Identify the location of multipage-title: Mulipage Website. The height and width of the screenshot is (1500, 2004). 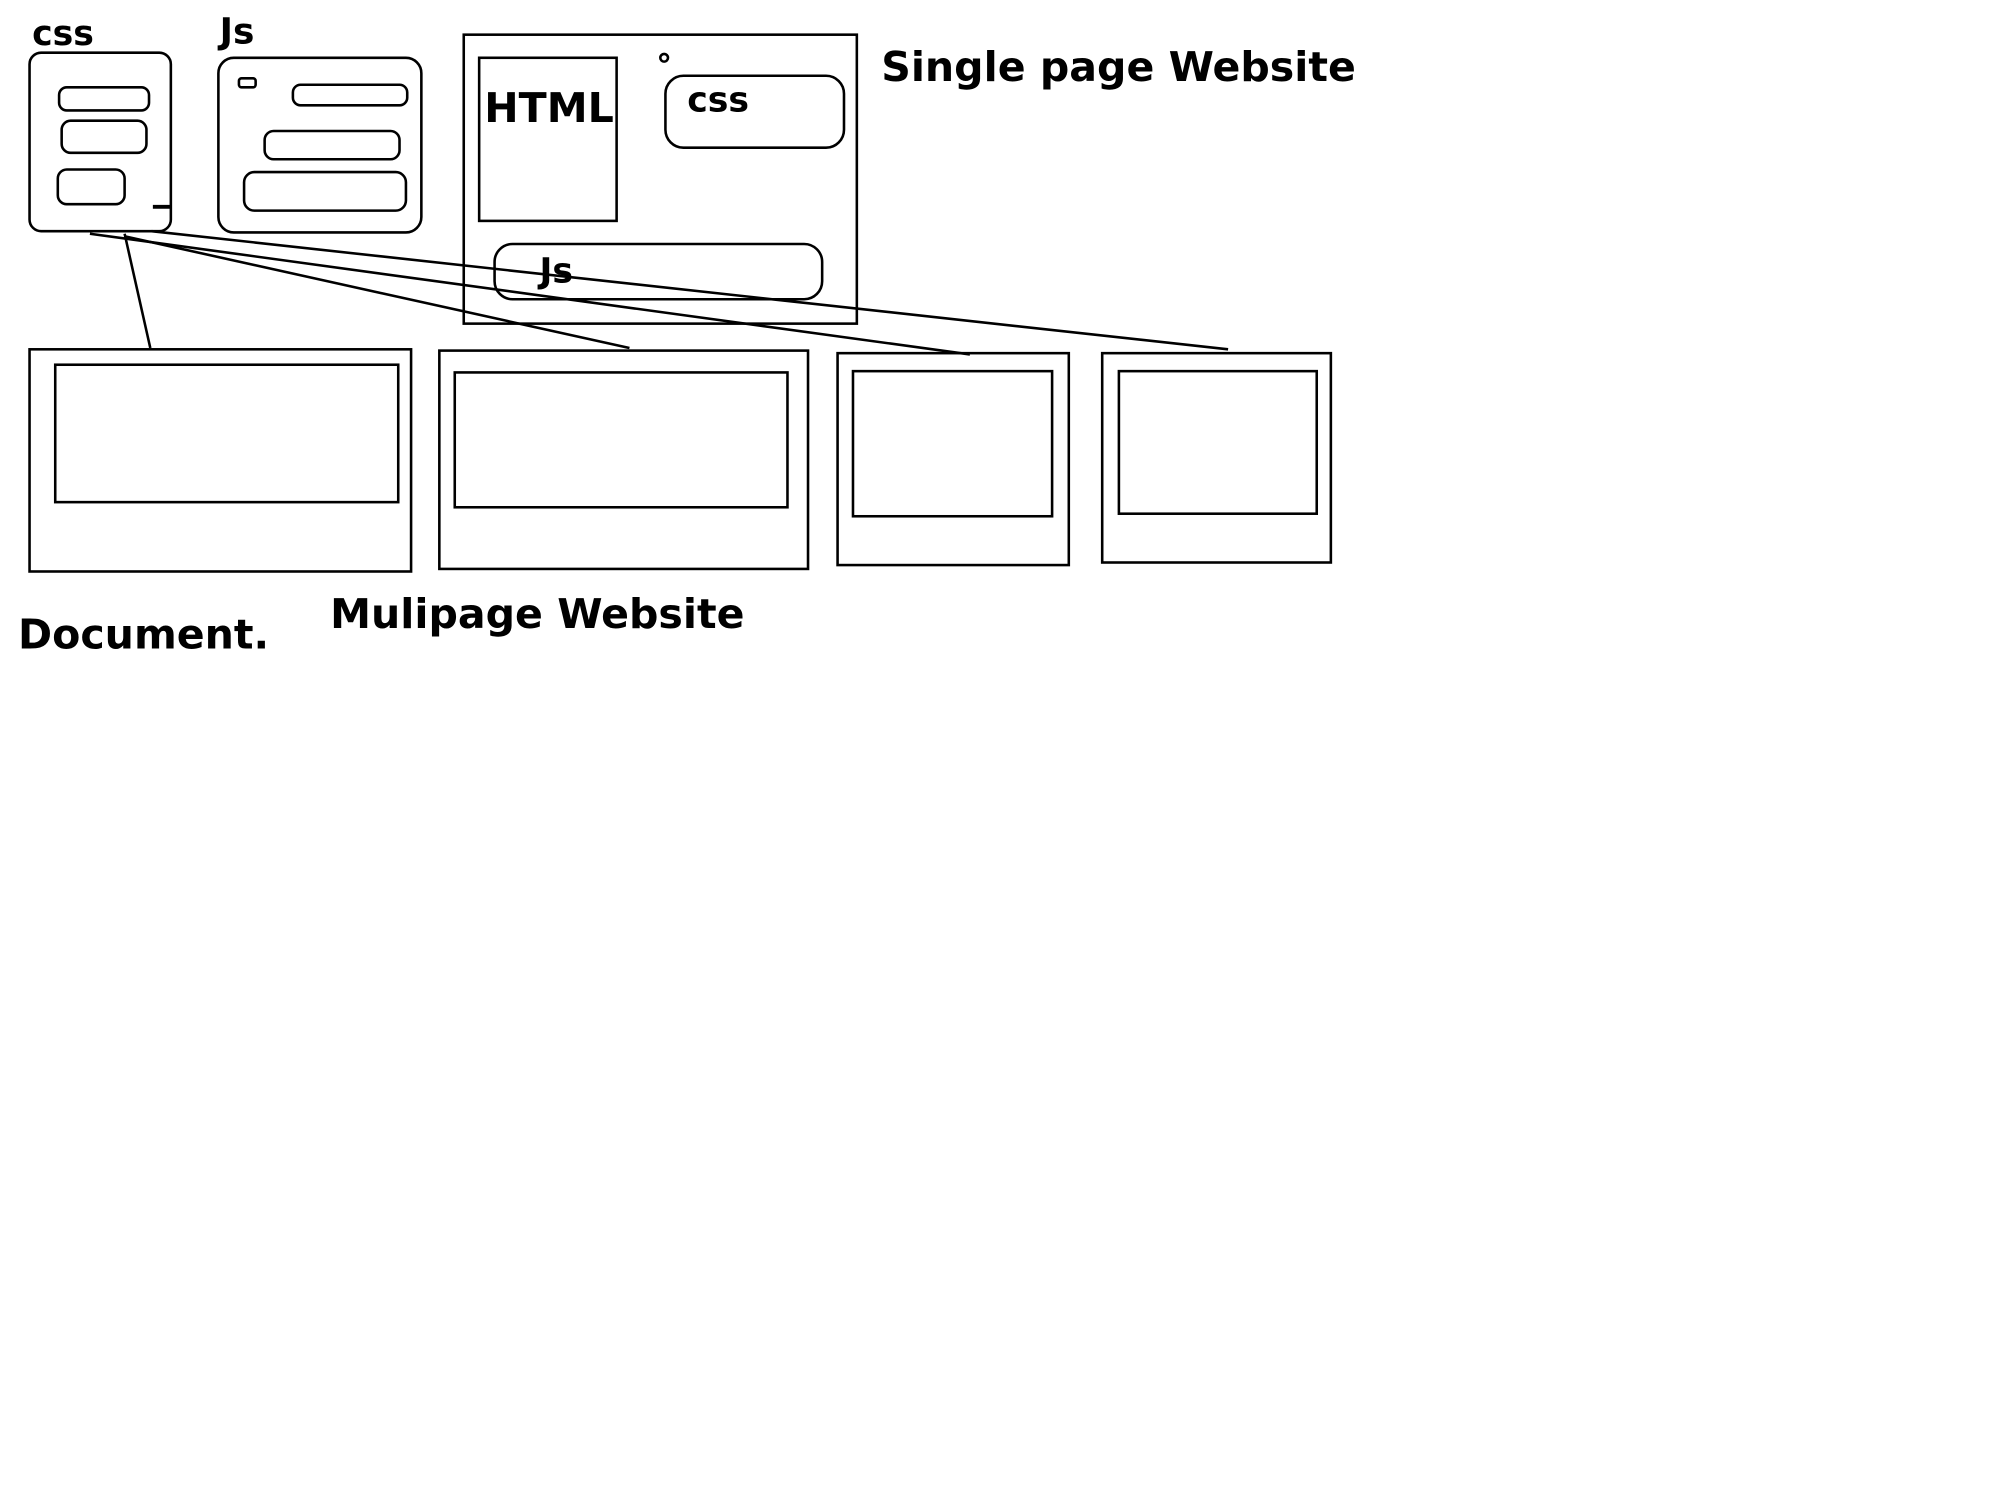
(537, 614).